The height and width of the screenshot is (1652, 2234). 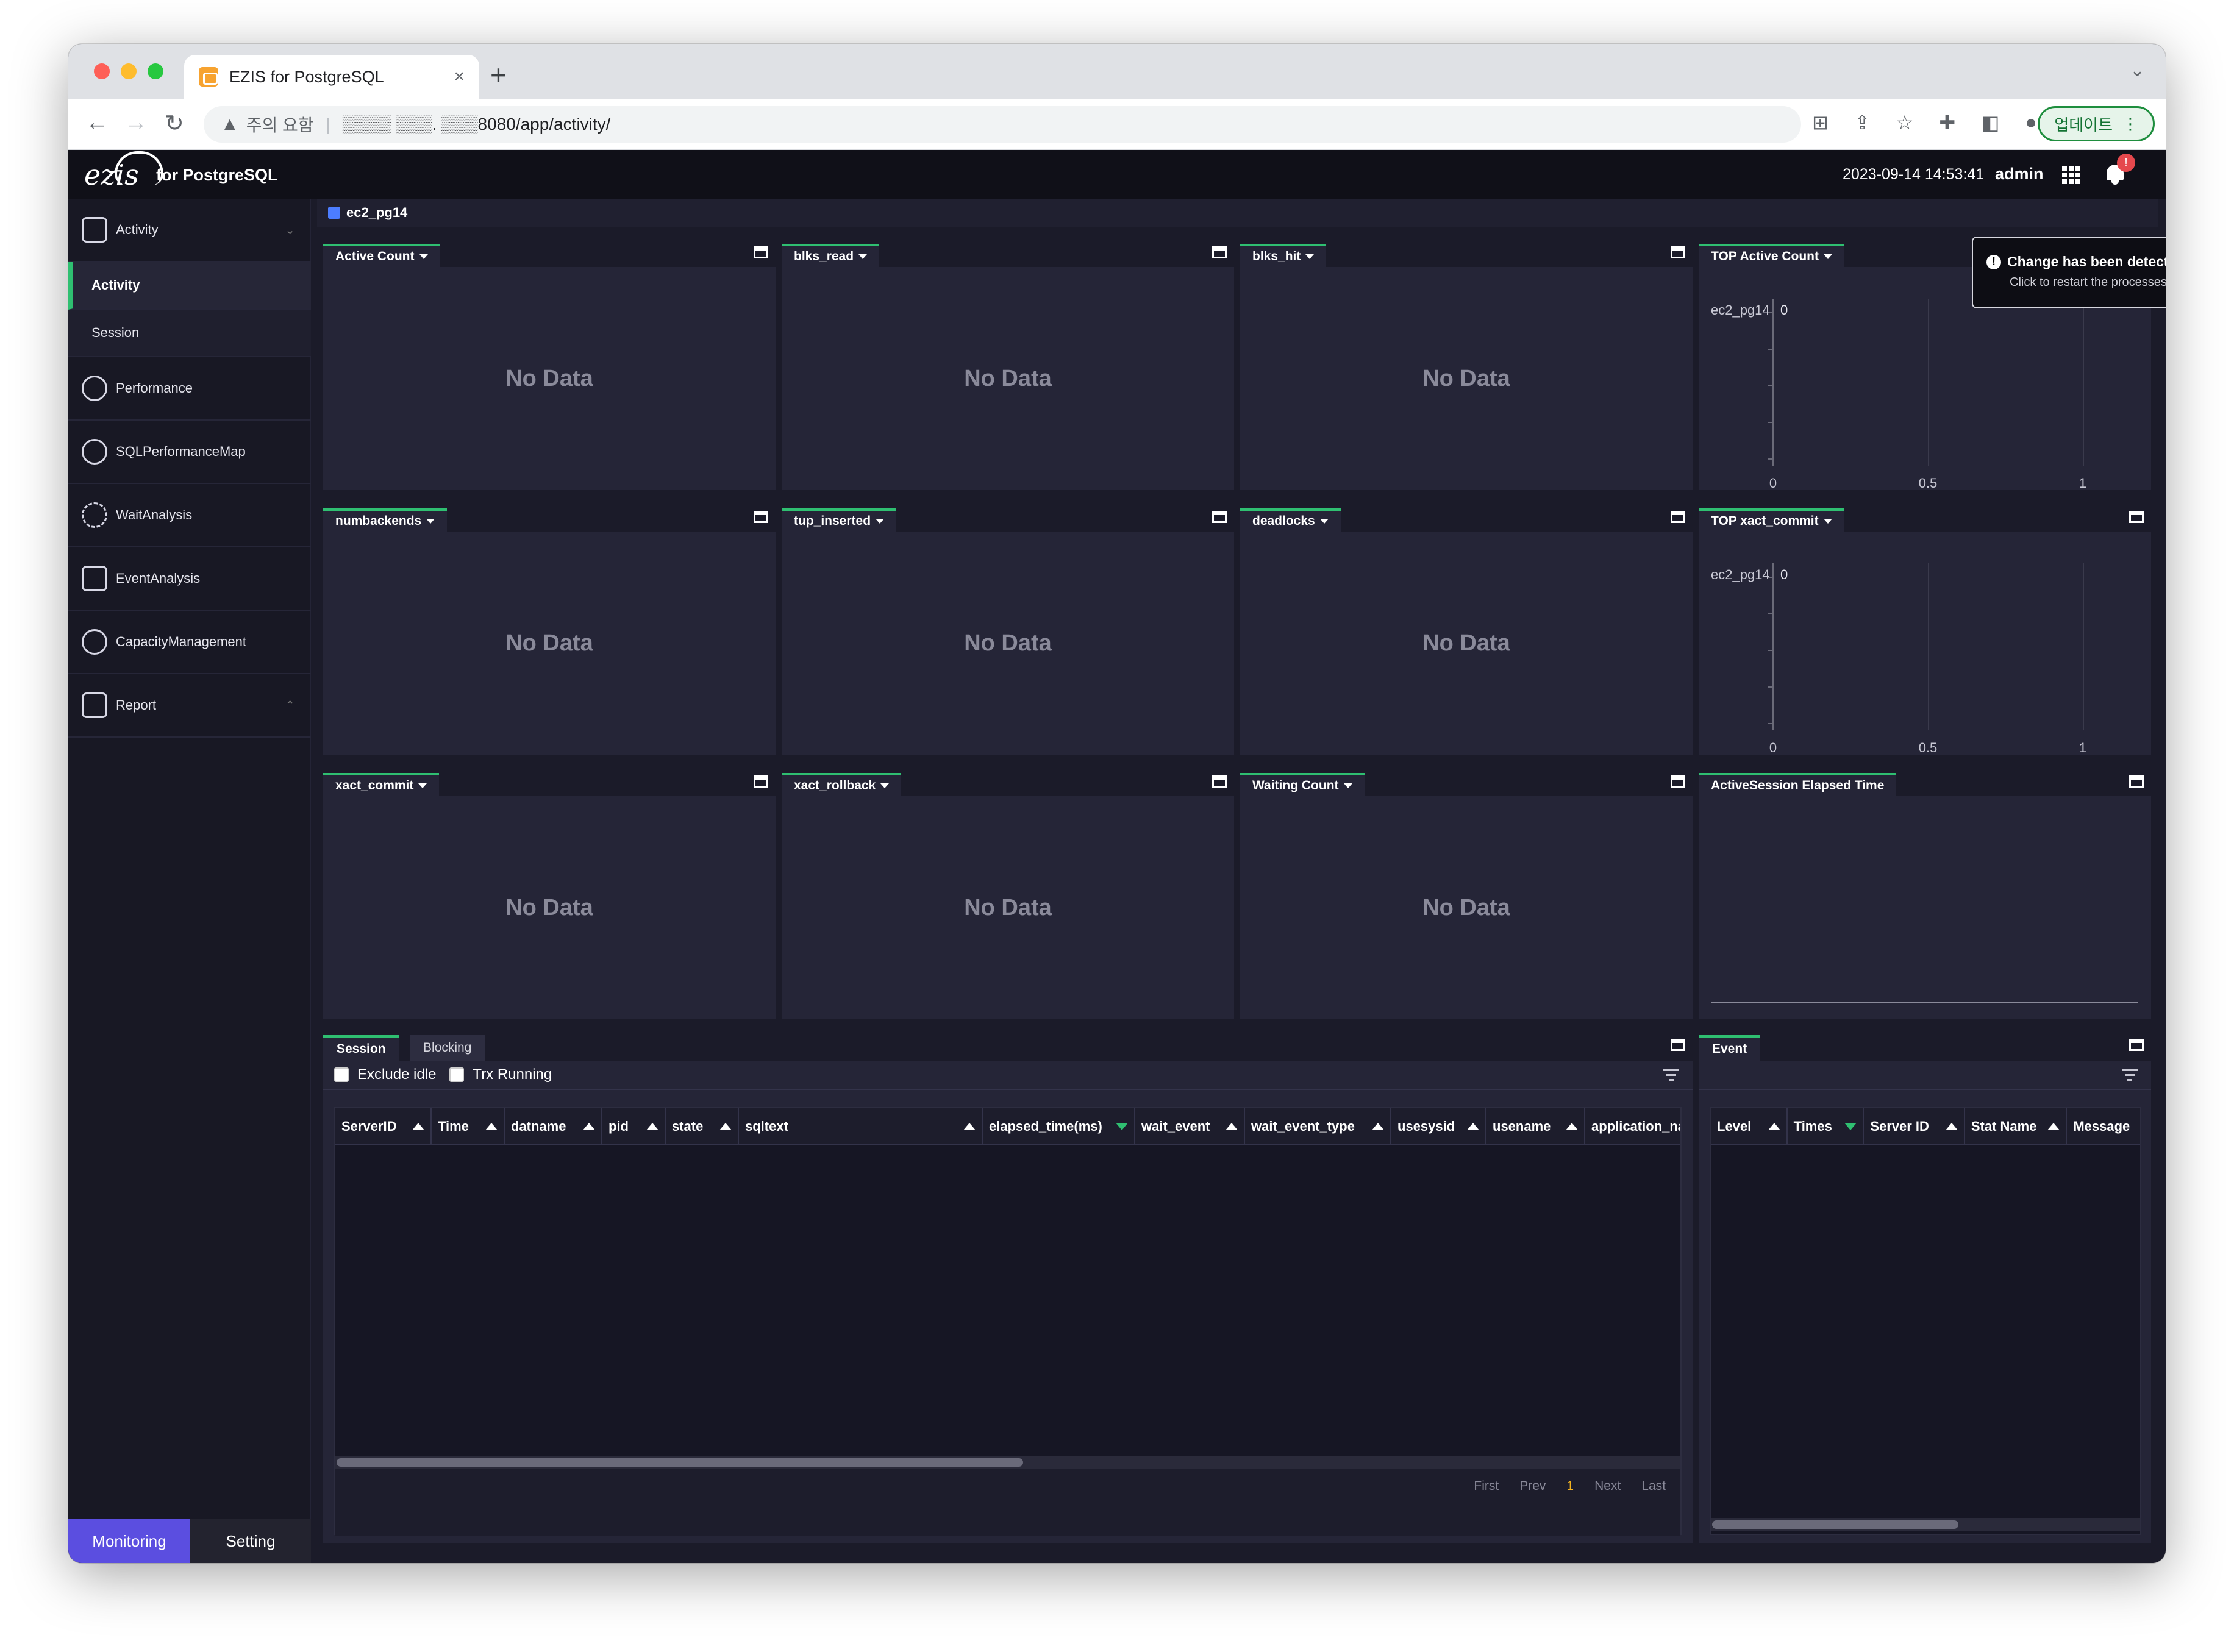 What do you see at coordinates (2138, 70) in the screenshot?
I see `tab-search-chevron-icon: ⌄` at bounding box center [2138, 70].